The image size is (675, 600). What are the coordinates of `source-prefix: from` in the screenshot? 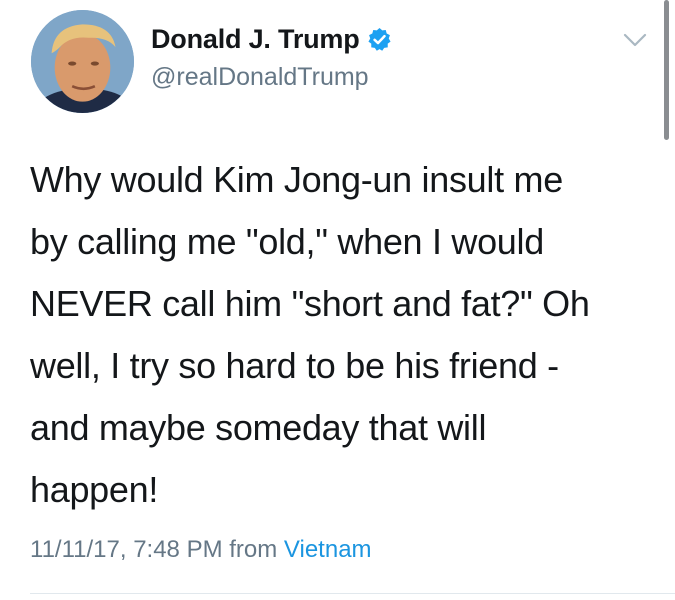 It's located at (253, 549).